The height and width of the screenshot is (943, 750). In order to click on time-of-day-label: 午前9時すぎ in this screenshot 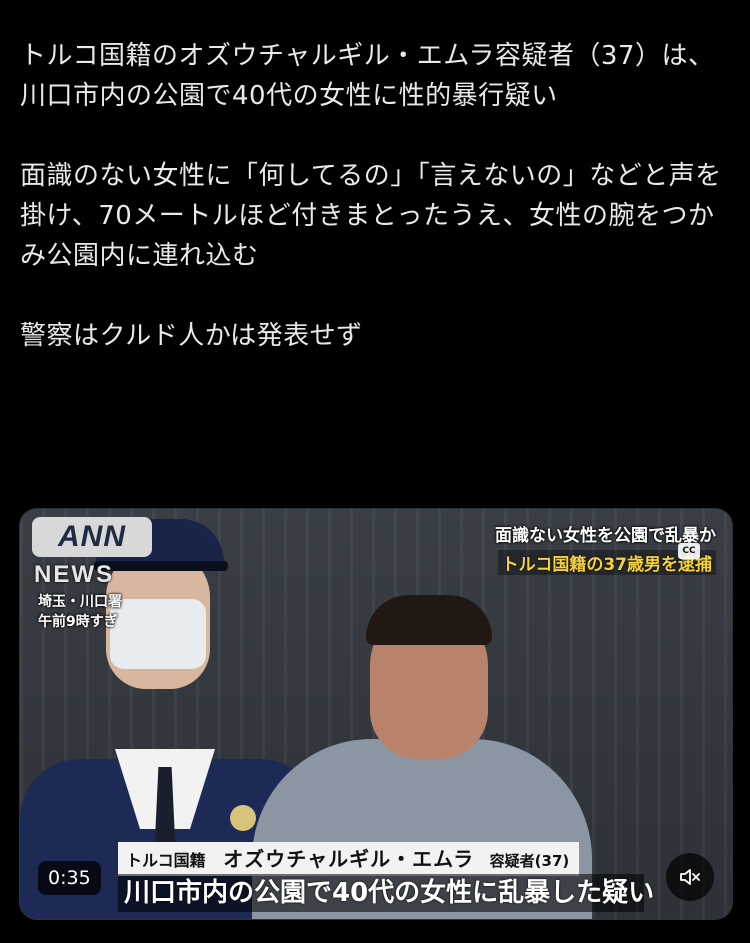, I will do `click(78, 622)`.